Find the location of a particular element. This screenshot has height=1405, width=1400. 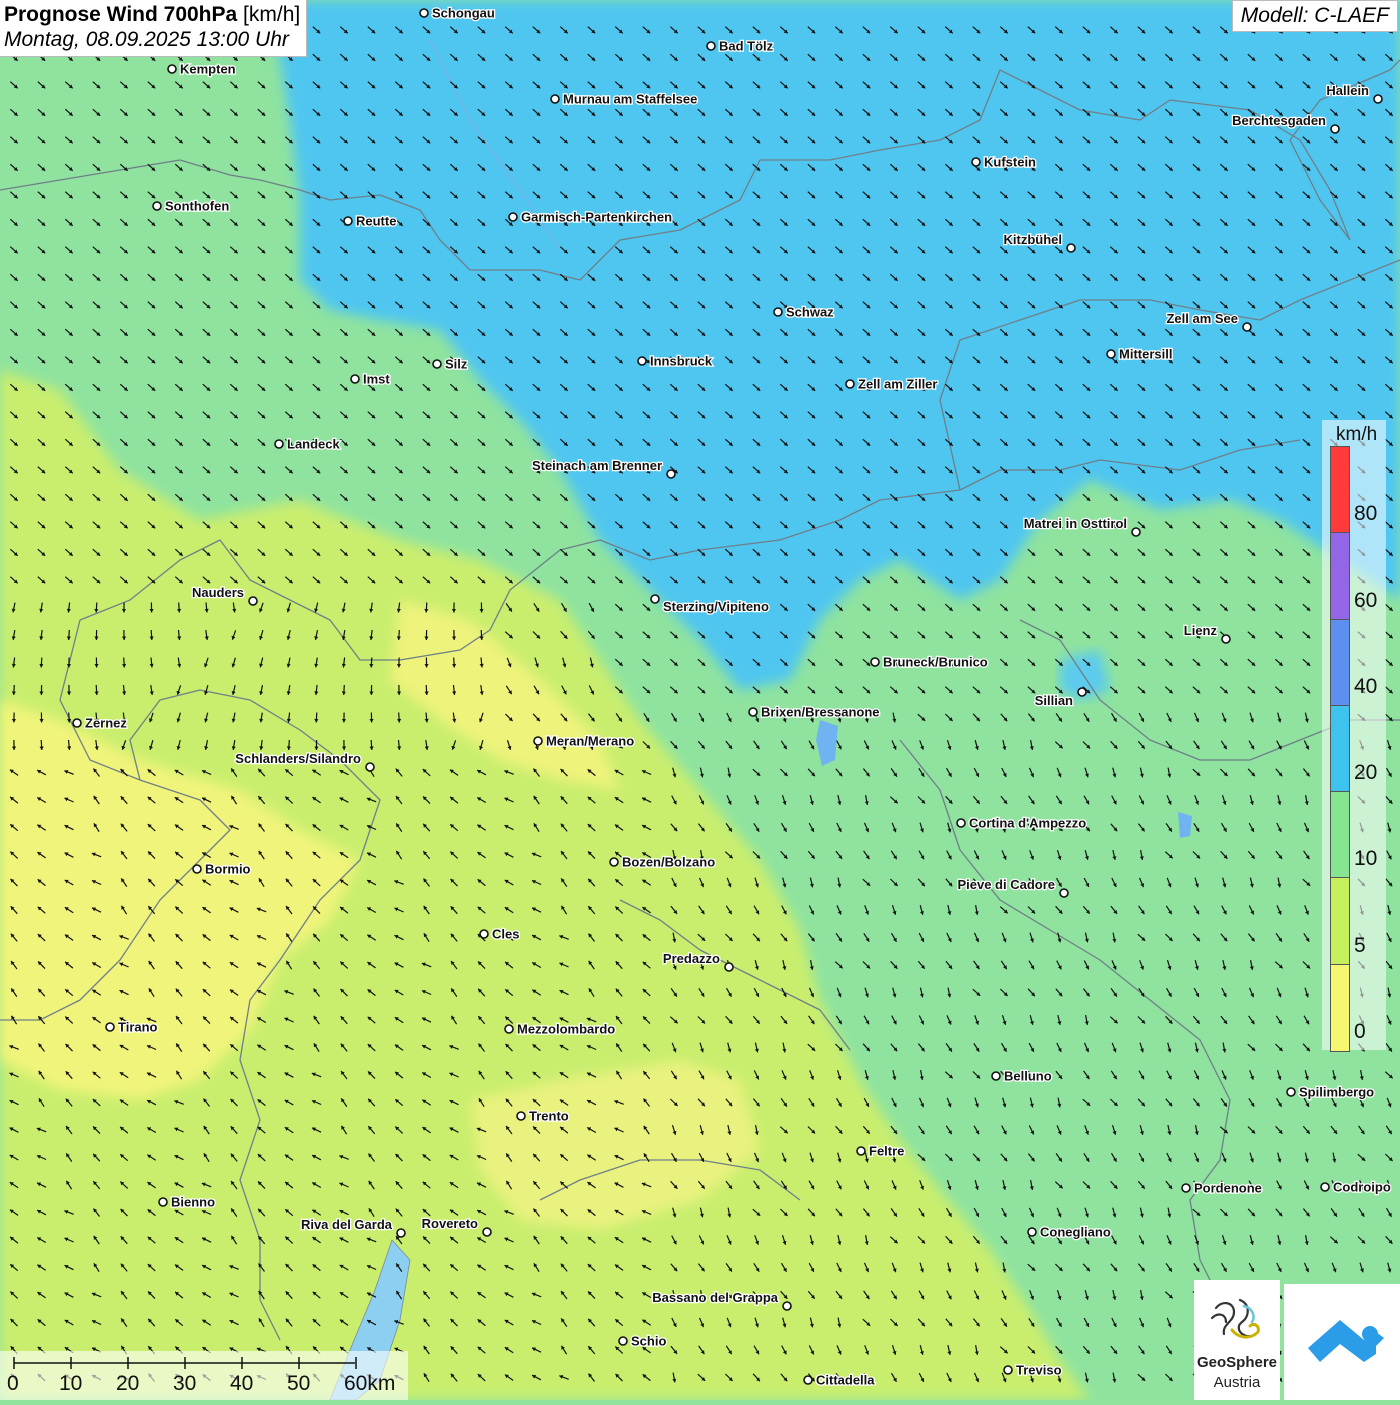

geosphere-logo: GeoSphere Austria is located at coordinates (1237, 1340).